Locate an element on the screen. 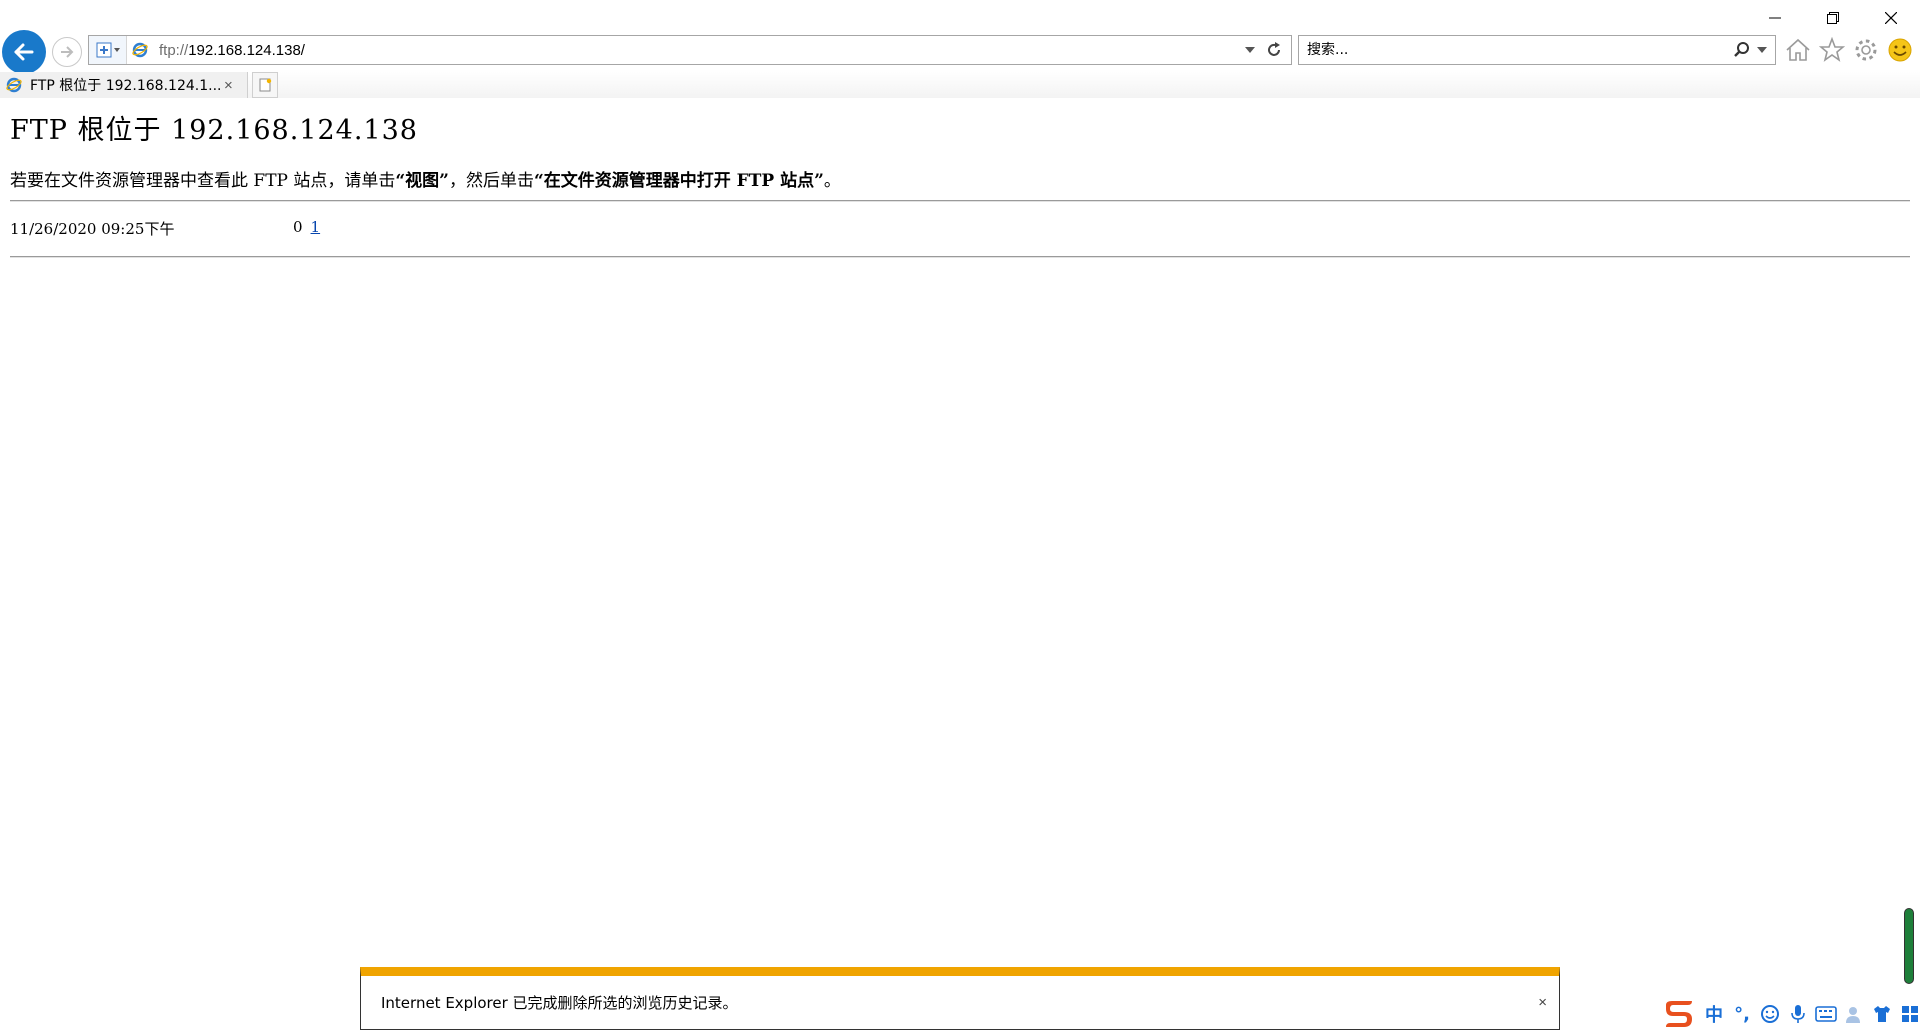 The height and width of the screenshot is (1030, 1920). arrow-left-icon is located at coordinates (24, 52).